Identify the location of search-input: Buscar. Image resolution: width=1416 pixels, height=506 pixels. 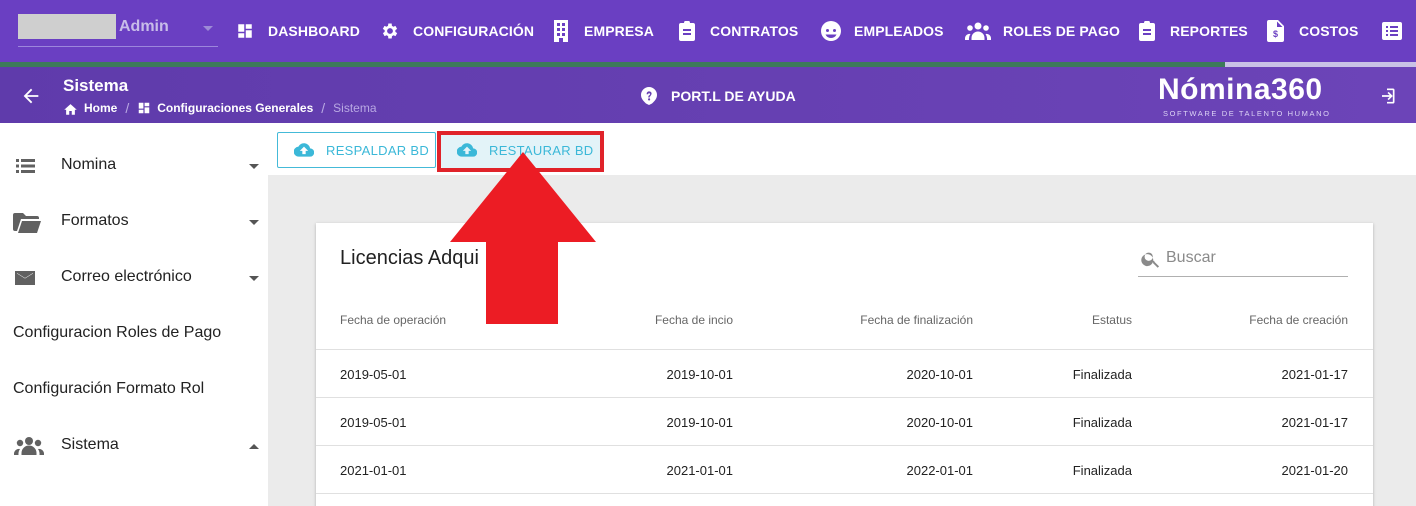
(1243, 260).